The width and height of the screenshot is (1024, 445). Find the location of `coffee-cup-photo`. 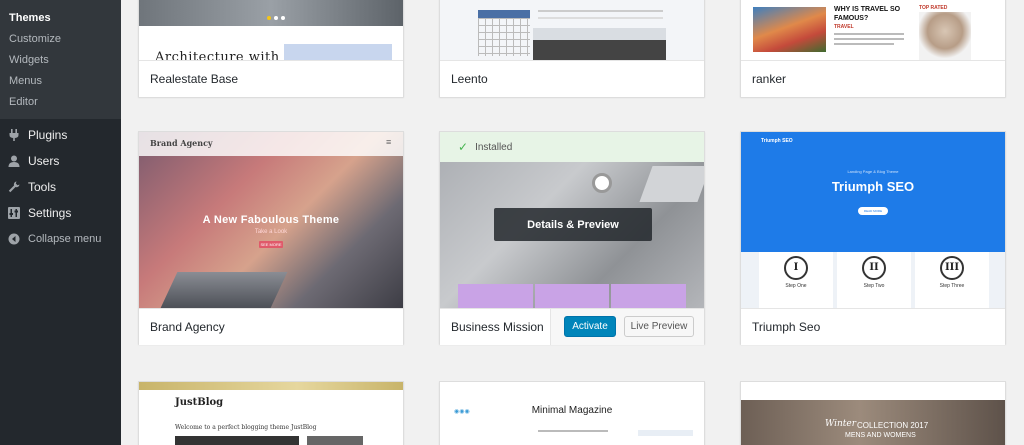

coffee-cup-photo is located at coordinates (602, 183).